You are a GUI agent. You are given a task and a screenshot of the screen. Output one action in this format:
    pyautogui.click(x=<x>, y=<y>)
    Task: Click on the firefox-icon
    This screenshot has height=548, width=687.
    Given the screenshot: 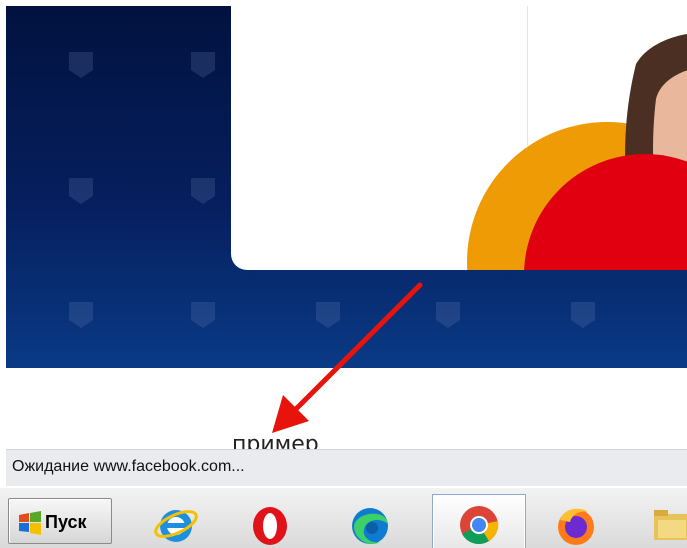 What is the action you would take?
    pyautogui.click(x=576, y=526)
    